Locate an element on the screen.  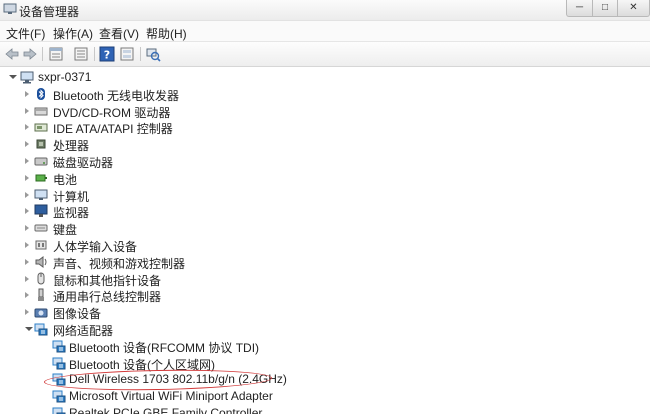
tree-root-node: sxpr-0371 is located at coordinates (325, 77).